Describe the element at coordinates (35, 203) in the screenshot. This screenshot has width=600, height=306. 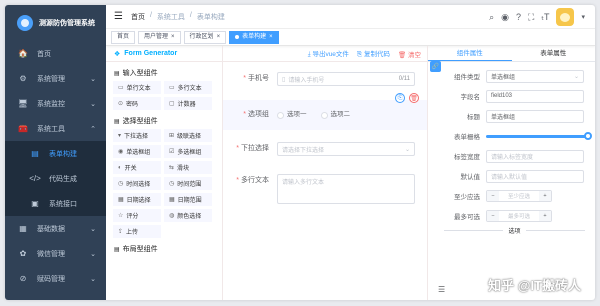
I see `api-icon: ▣` at that location.